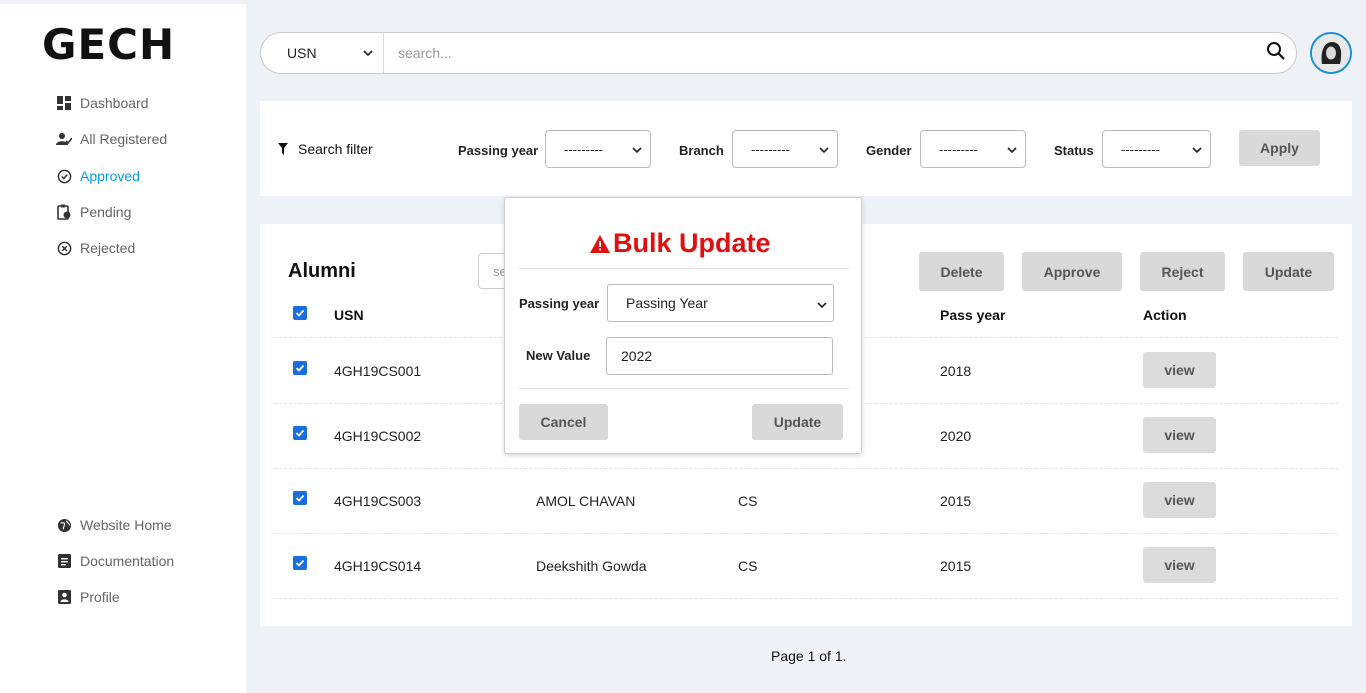  I want to click on status-label: Status, so click(1074, 150).